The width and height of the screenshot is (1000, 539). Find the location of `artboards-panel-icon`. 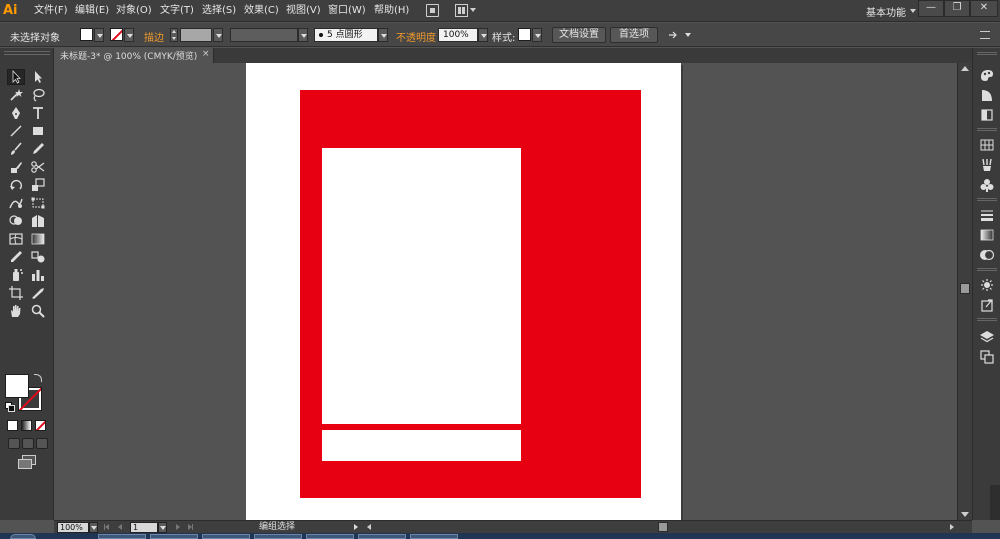

artboards-panel-icon is located at coordinates (987, 357).